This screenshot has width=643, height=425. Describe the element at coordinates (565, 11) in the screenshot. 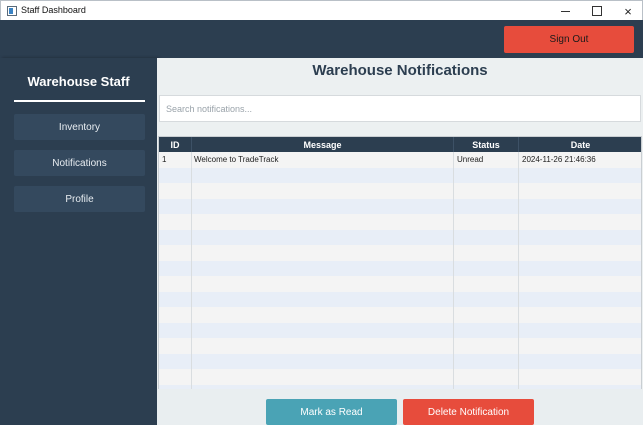

I see `minimize-button` at that location.